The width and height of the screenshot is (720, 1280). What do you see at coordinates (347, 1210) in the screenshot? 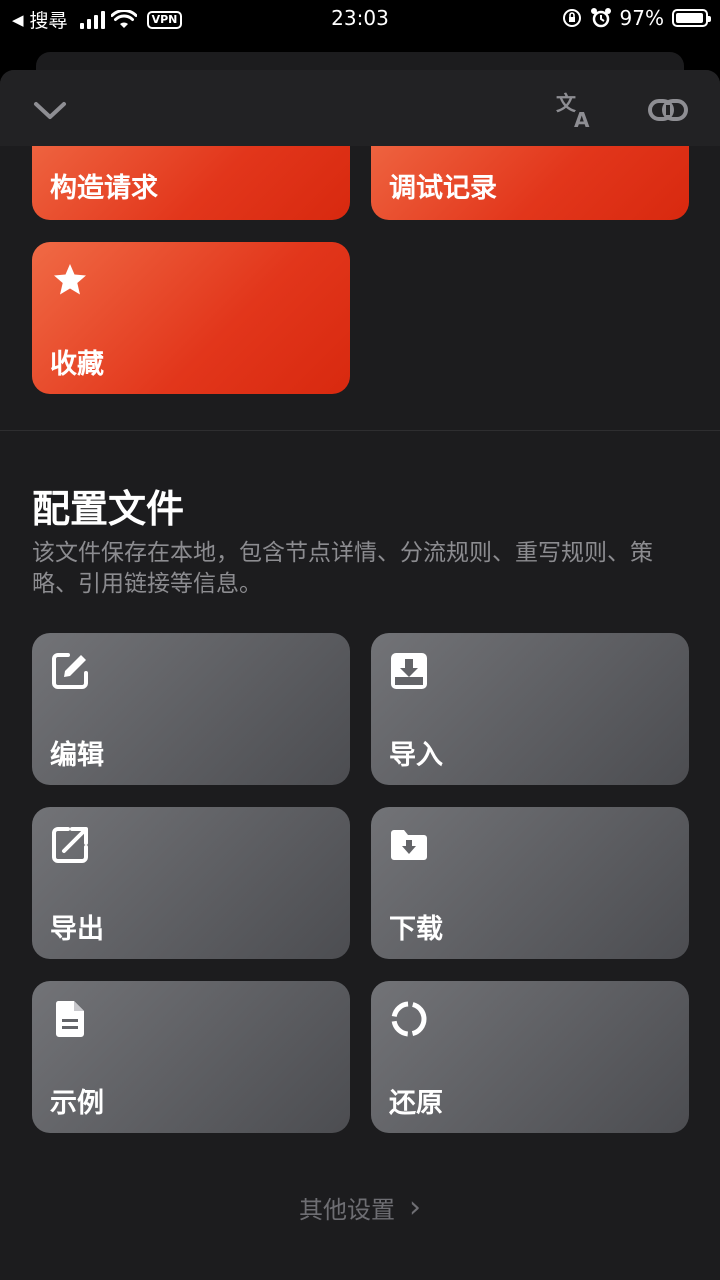
I see `other-settings-label: 其他设置` at bounding box center [347, 1210].